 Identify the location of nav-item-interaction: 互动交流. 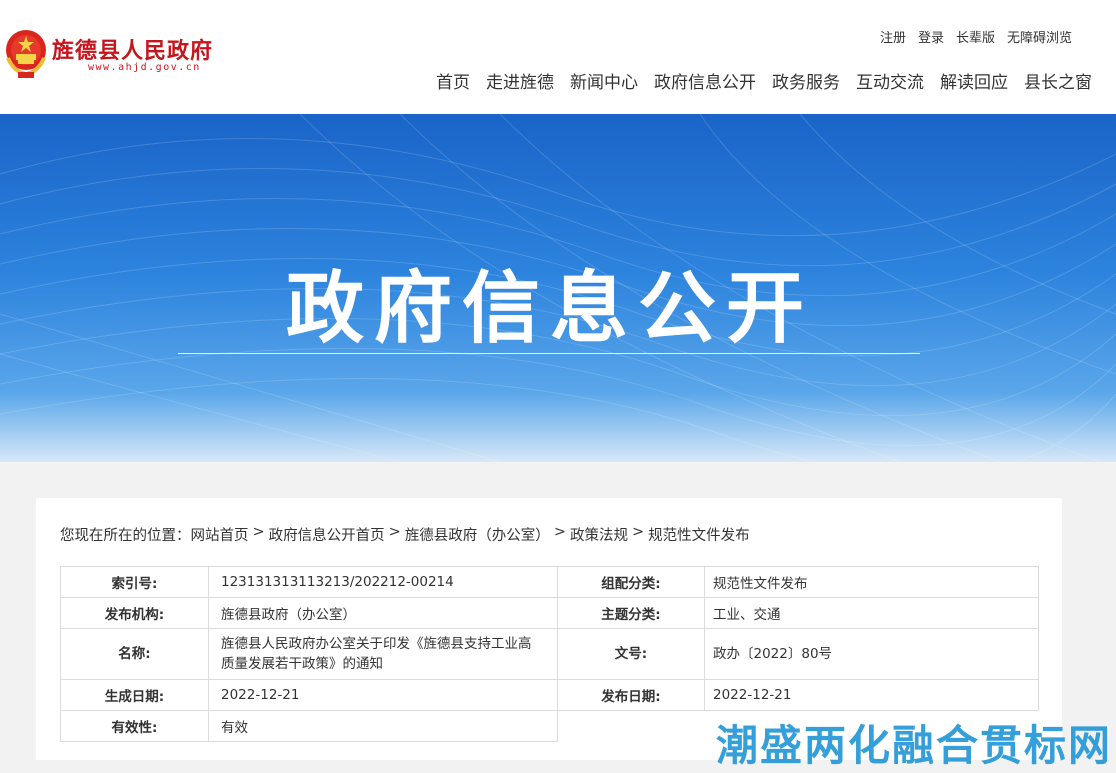
(890, 80).